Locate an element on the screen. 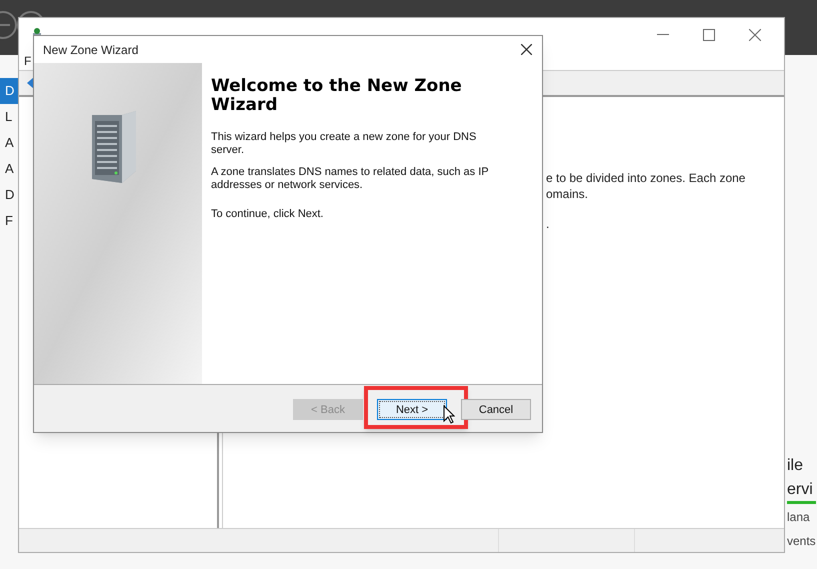 This screenshot has height=569, width=817. wizard-button: Next > is located at coordinates (412, 409).